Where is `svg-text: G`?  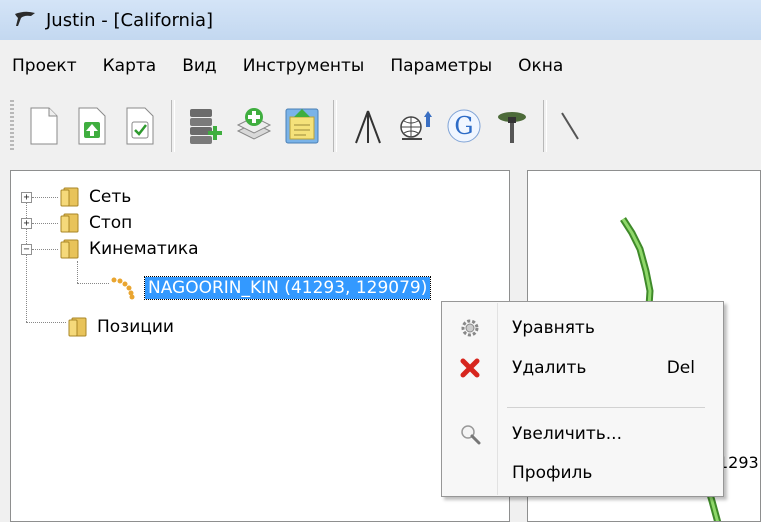 svg-text: G is located at coordinates (463, 126).